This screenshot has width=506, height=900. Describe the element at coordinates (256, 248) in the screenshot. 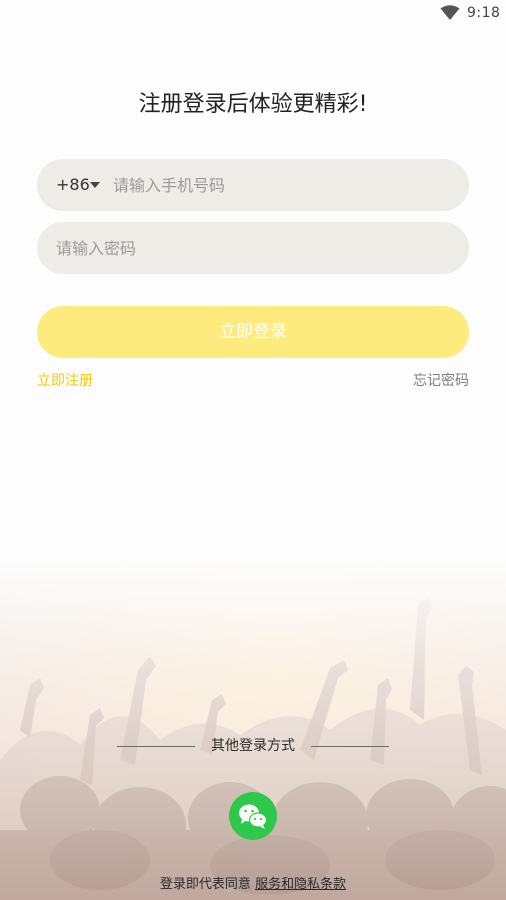

I see `password-input` at that location.